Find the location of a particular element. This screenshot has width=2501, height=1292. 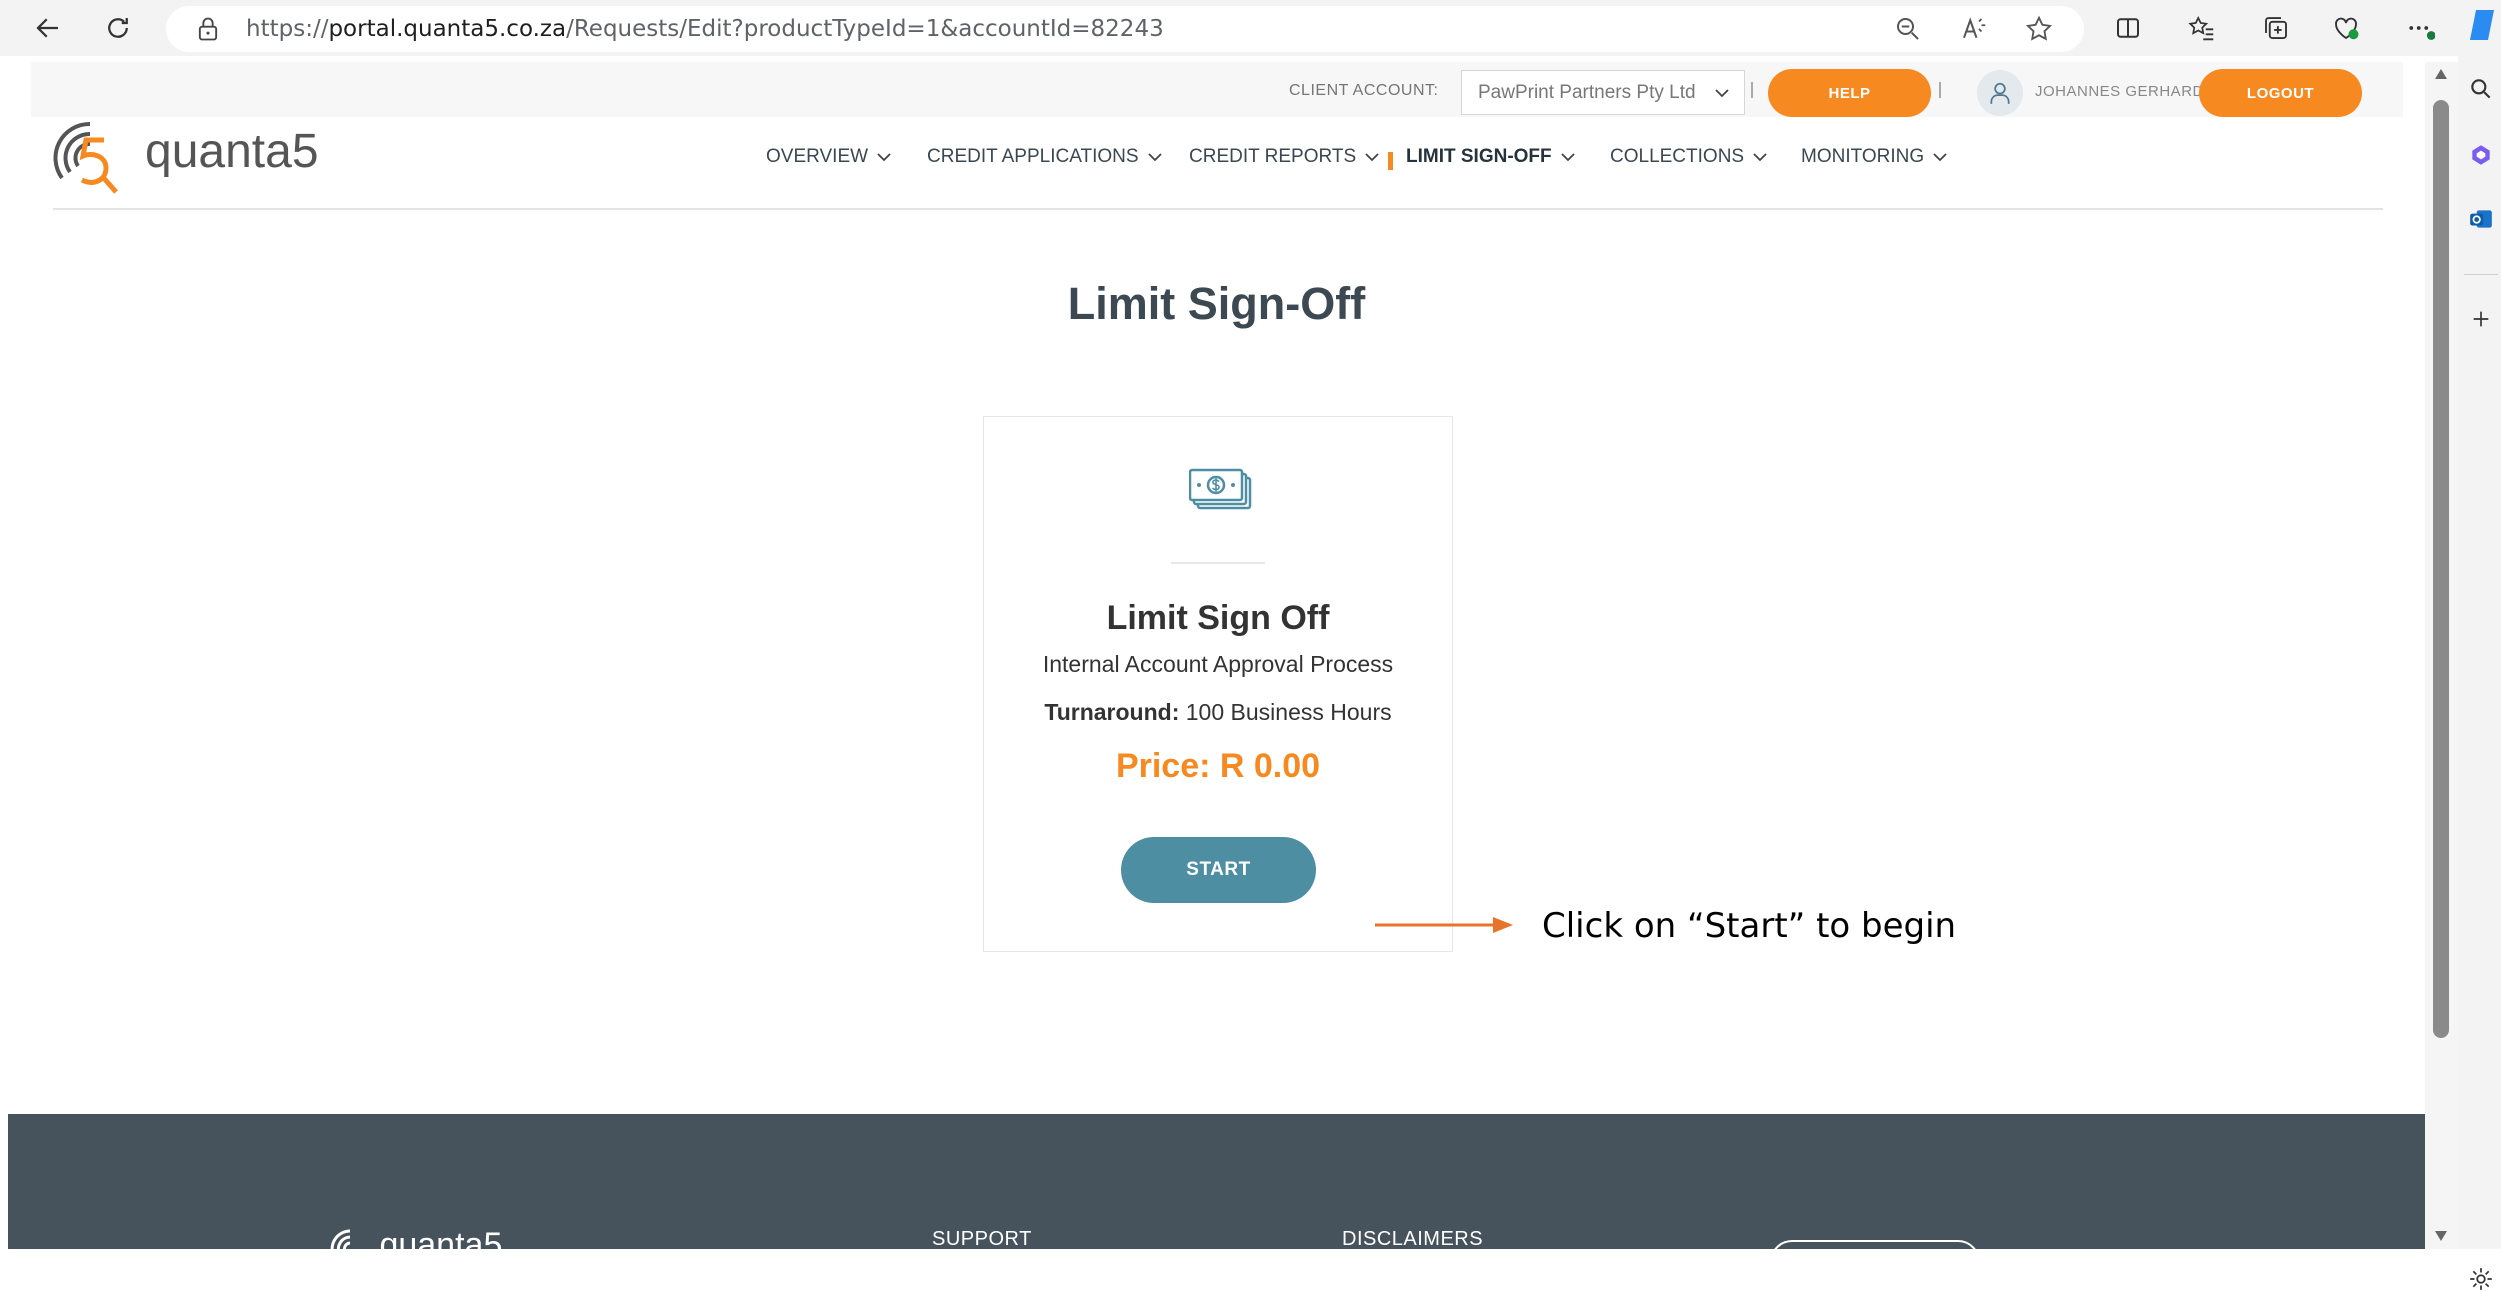

split-screen-icon is located at coordinates (2128, 28).